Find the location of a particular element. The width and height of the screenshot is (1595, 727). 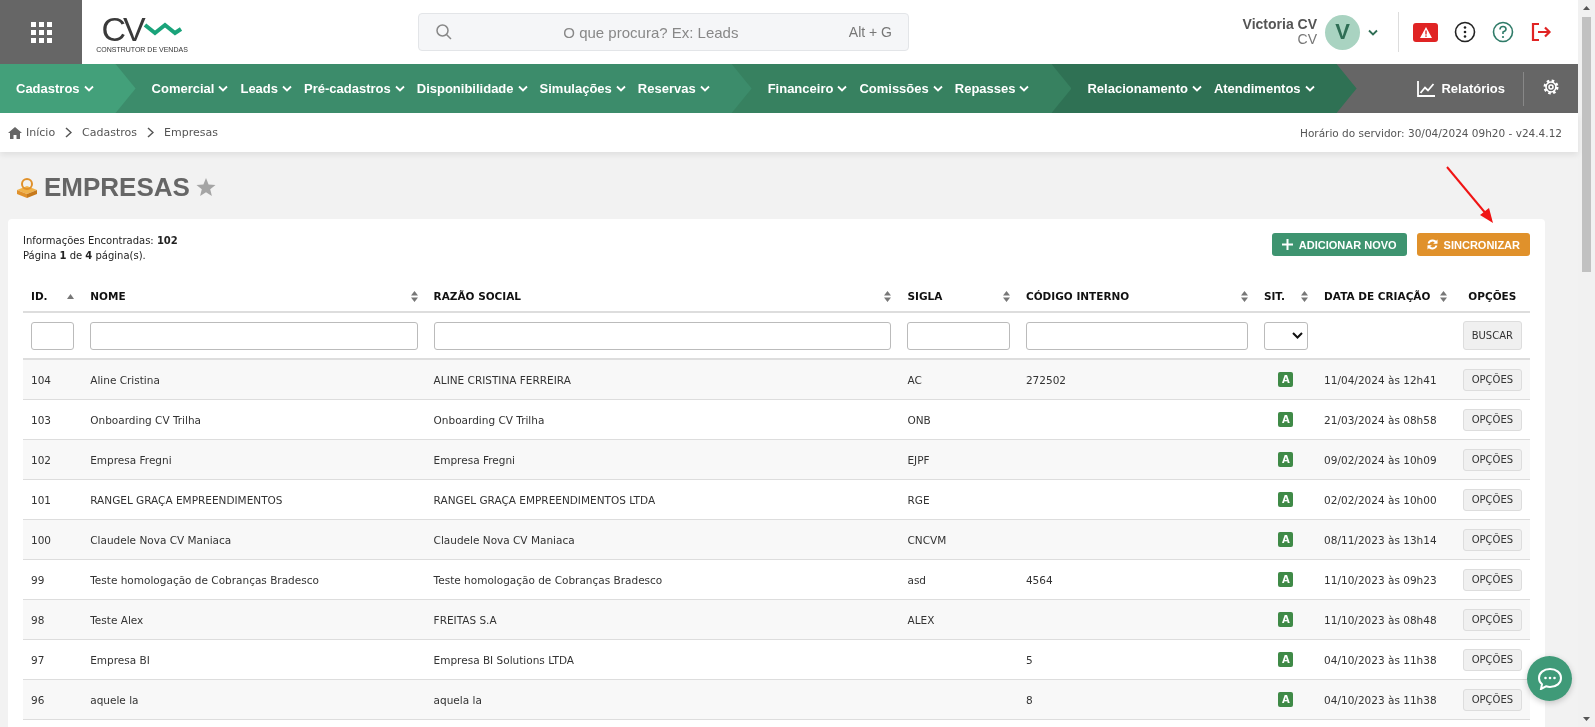

table-cell: ALEX is located at coordinates (921, 619).